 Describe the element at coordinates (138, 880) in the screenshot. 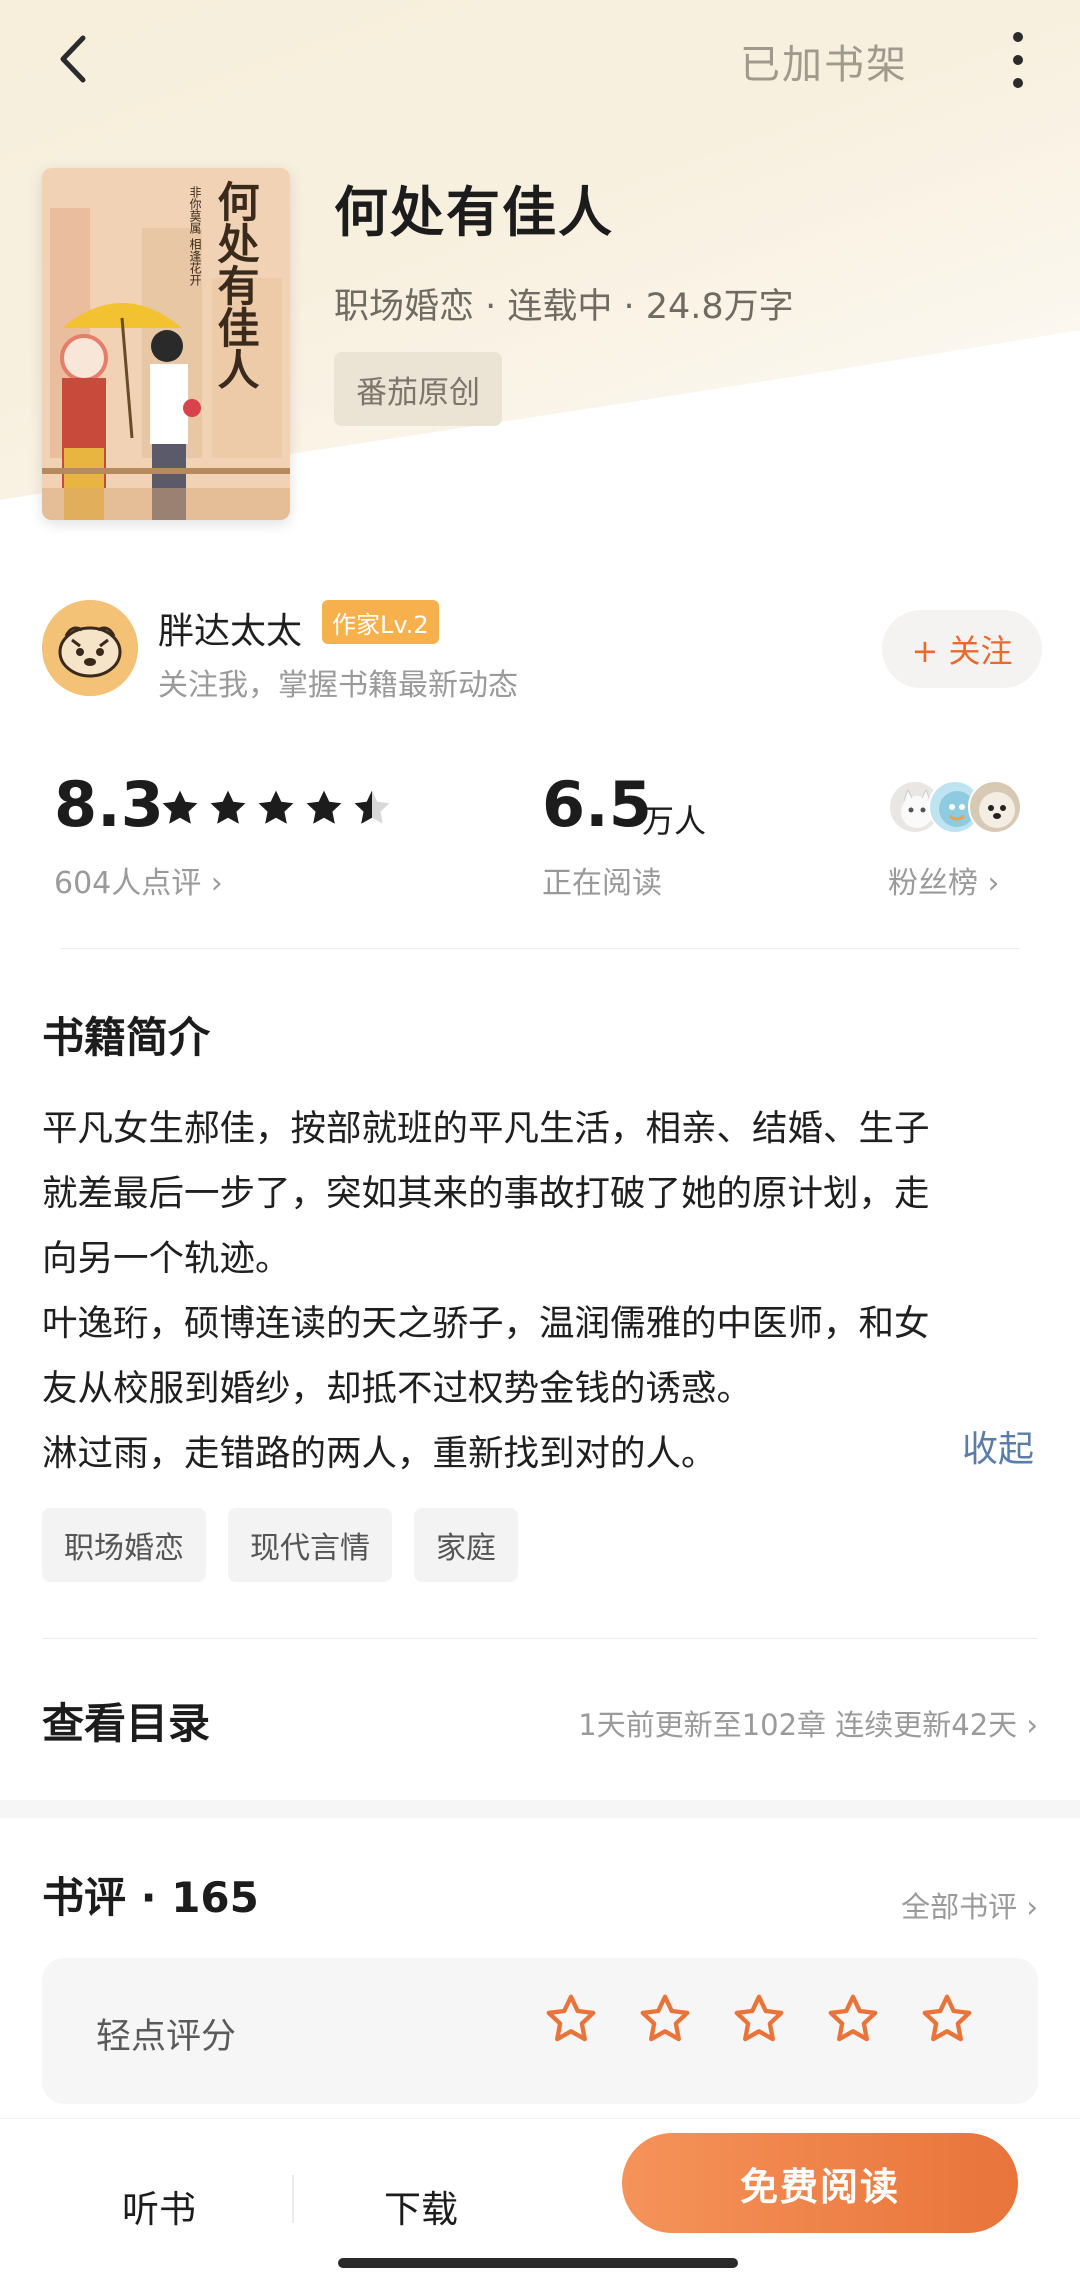

I see `rating-count-link: 604人点评 ›` at that location.